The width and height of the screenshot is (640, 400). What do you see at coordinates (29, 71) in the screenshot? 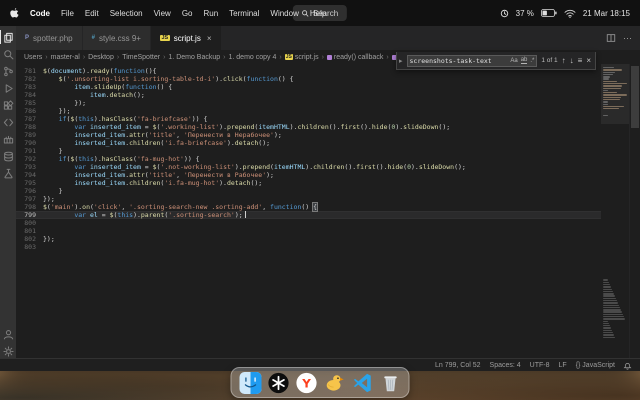
I see `line-number: 781` at bounding box center [29, 71].